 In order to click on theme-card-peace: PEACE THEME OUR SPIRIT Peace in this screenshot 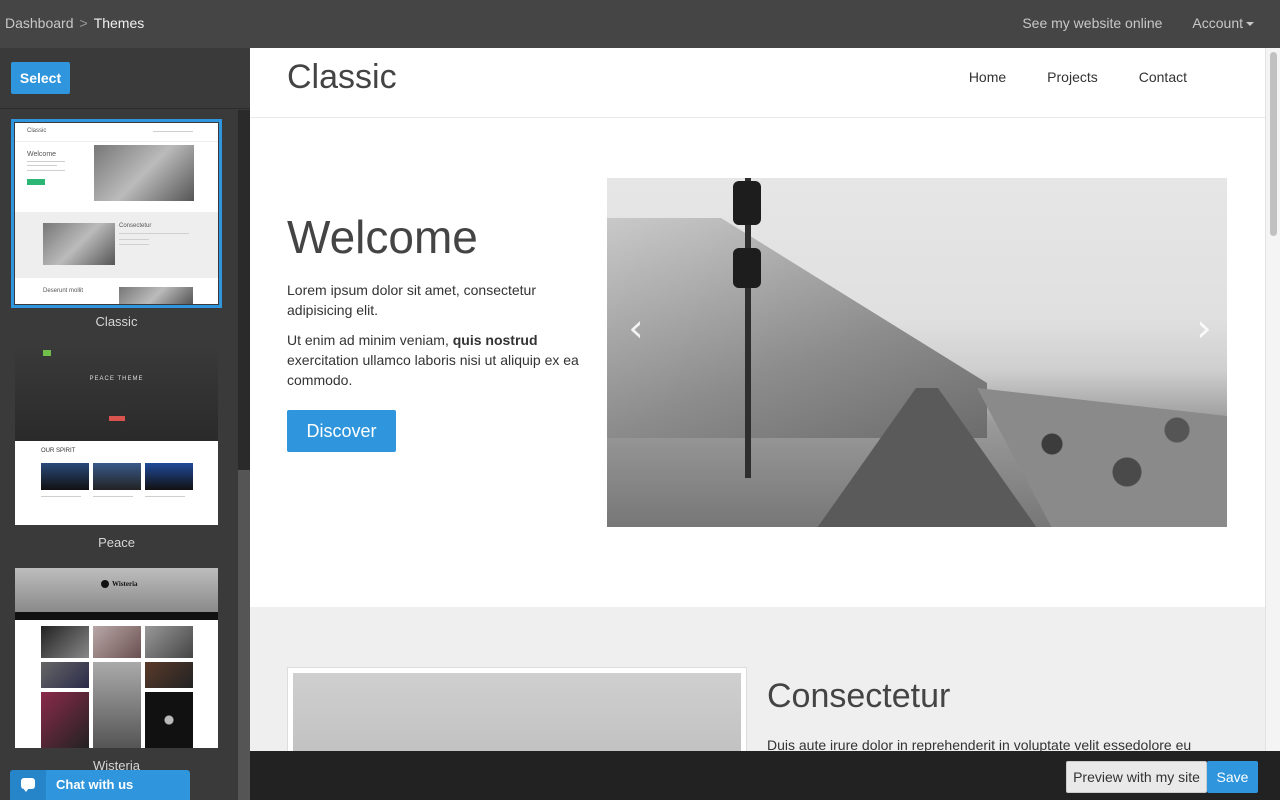, I will do `click(116, 448)`.